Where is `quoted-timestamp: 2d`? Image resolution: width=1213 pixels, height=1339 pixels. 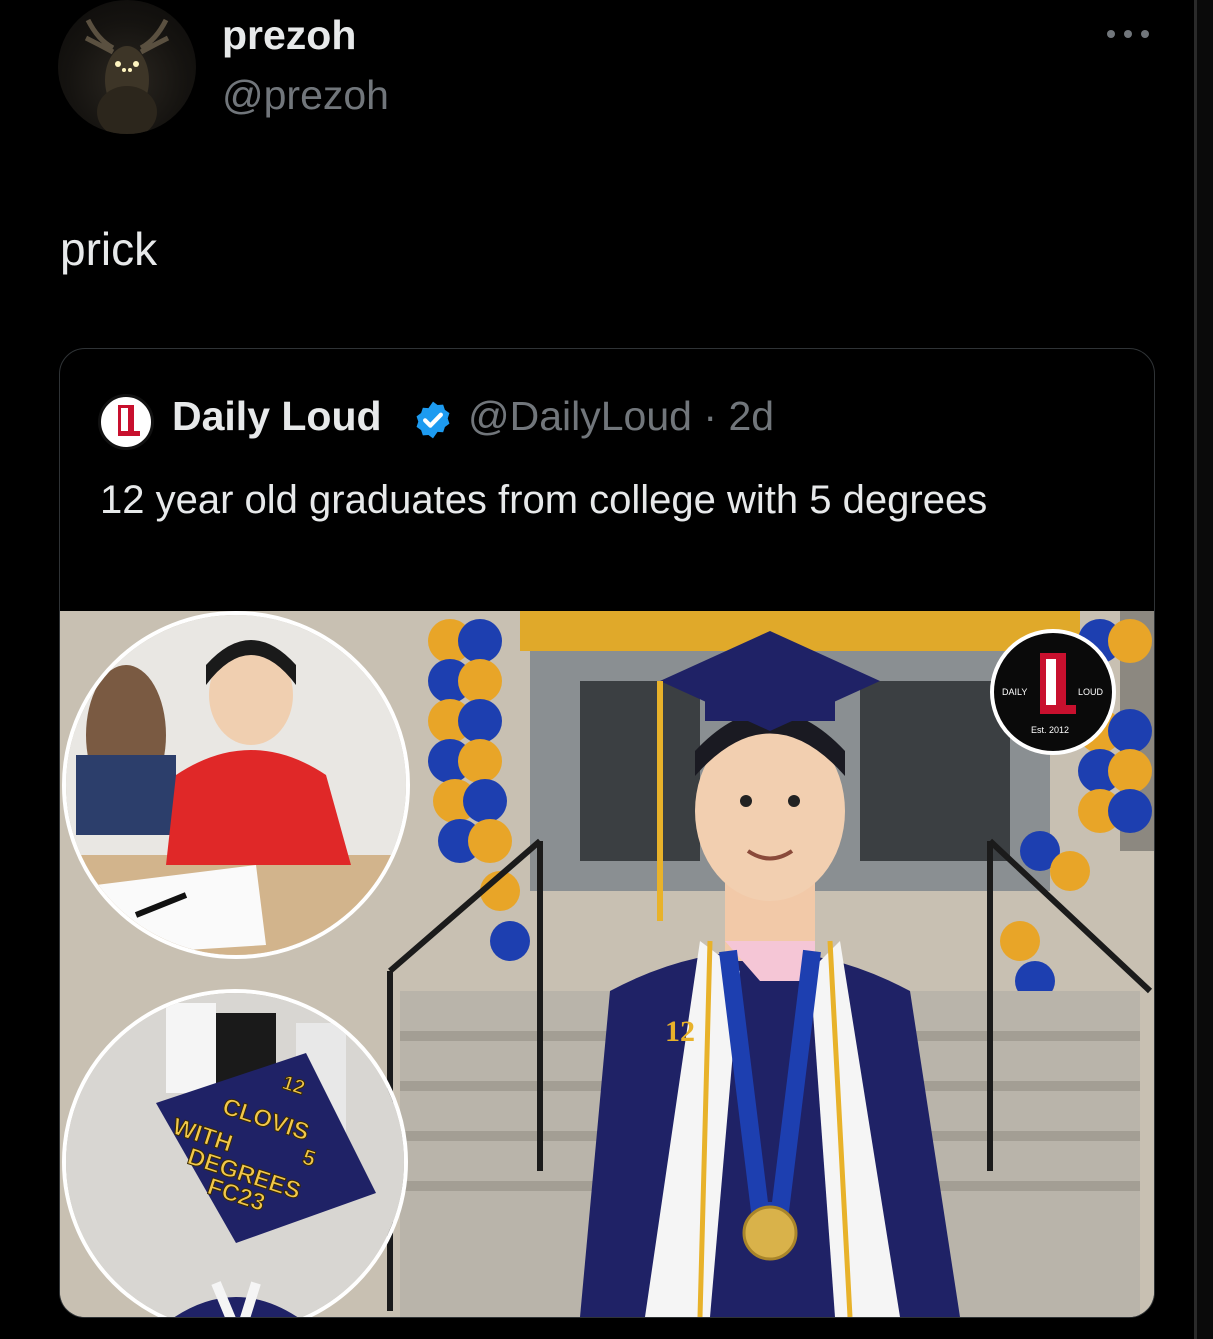 quoted-timestamp: 2d is located at coordinates (751, 416).